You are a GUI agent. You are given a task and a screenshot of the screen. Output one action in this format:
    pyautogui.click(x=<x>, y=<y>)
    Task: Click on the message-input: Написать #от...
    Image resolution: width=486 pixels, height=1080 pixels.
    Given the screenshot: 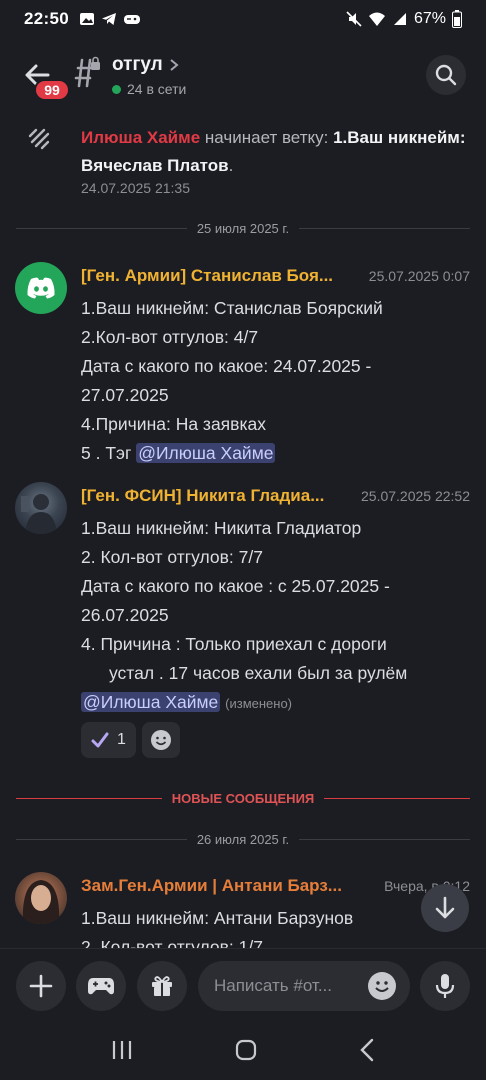 What is the action you would take?
    pyautogui.click(x=304, y=986)
    